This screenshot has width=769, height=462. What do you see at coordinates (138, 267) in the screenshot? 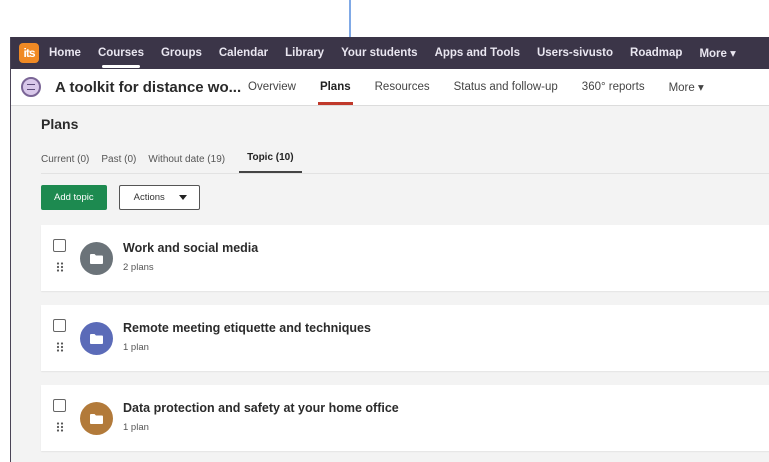
I see `topic-plan-count: 2 plans` at bounding box center [138, 267].